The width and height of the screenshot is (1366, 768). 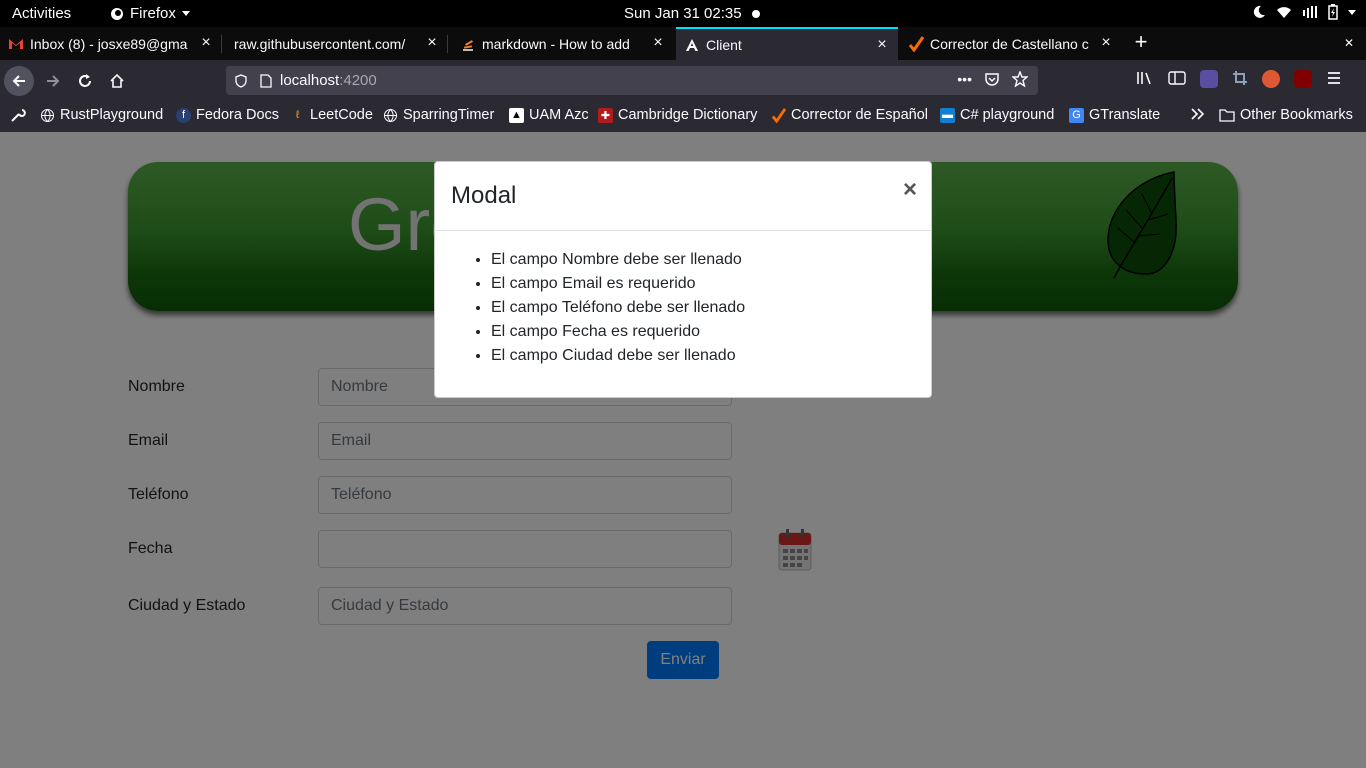 What do you see at coordinates (910, 190) in the screenshot?
I see `close-icon: ×` at bounding box center [910, 190].